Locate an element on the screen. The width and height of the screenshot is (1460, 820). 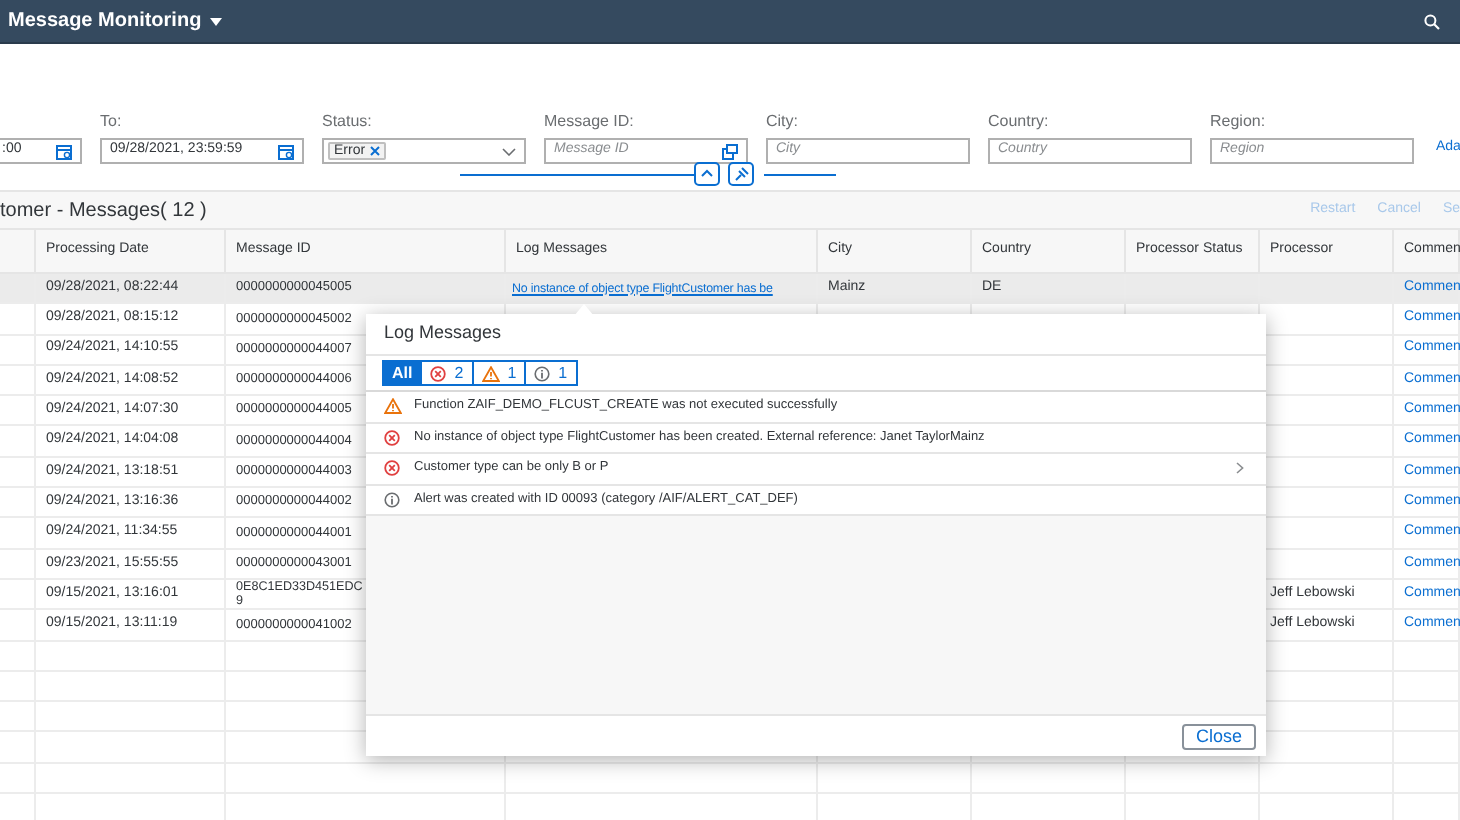
filter-segment: 2 is located at coordinates (448, 373).